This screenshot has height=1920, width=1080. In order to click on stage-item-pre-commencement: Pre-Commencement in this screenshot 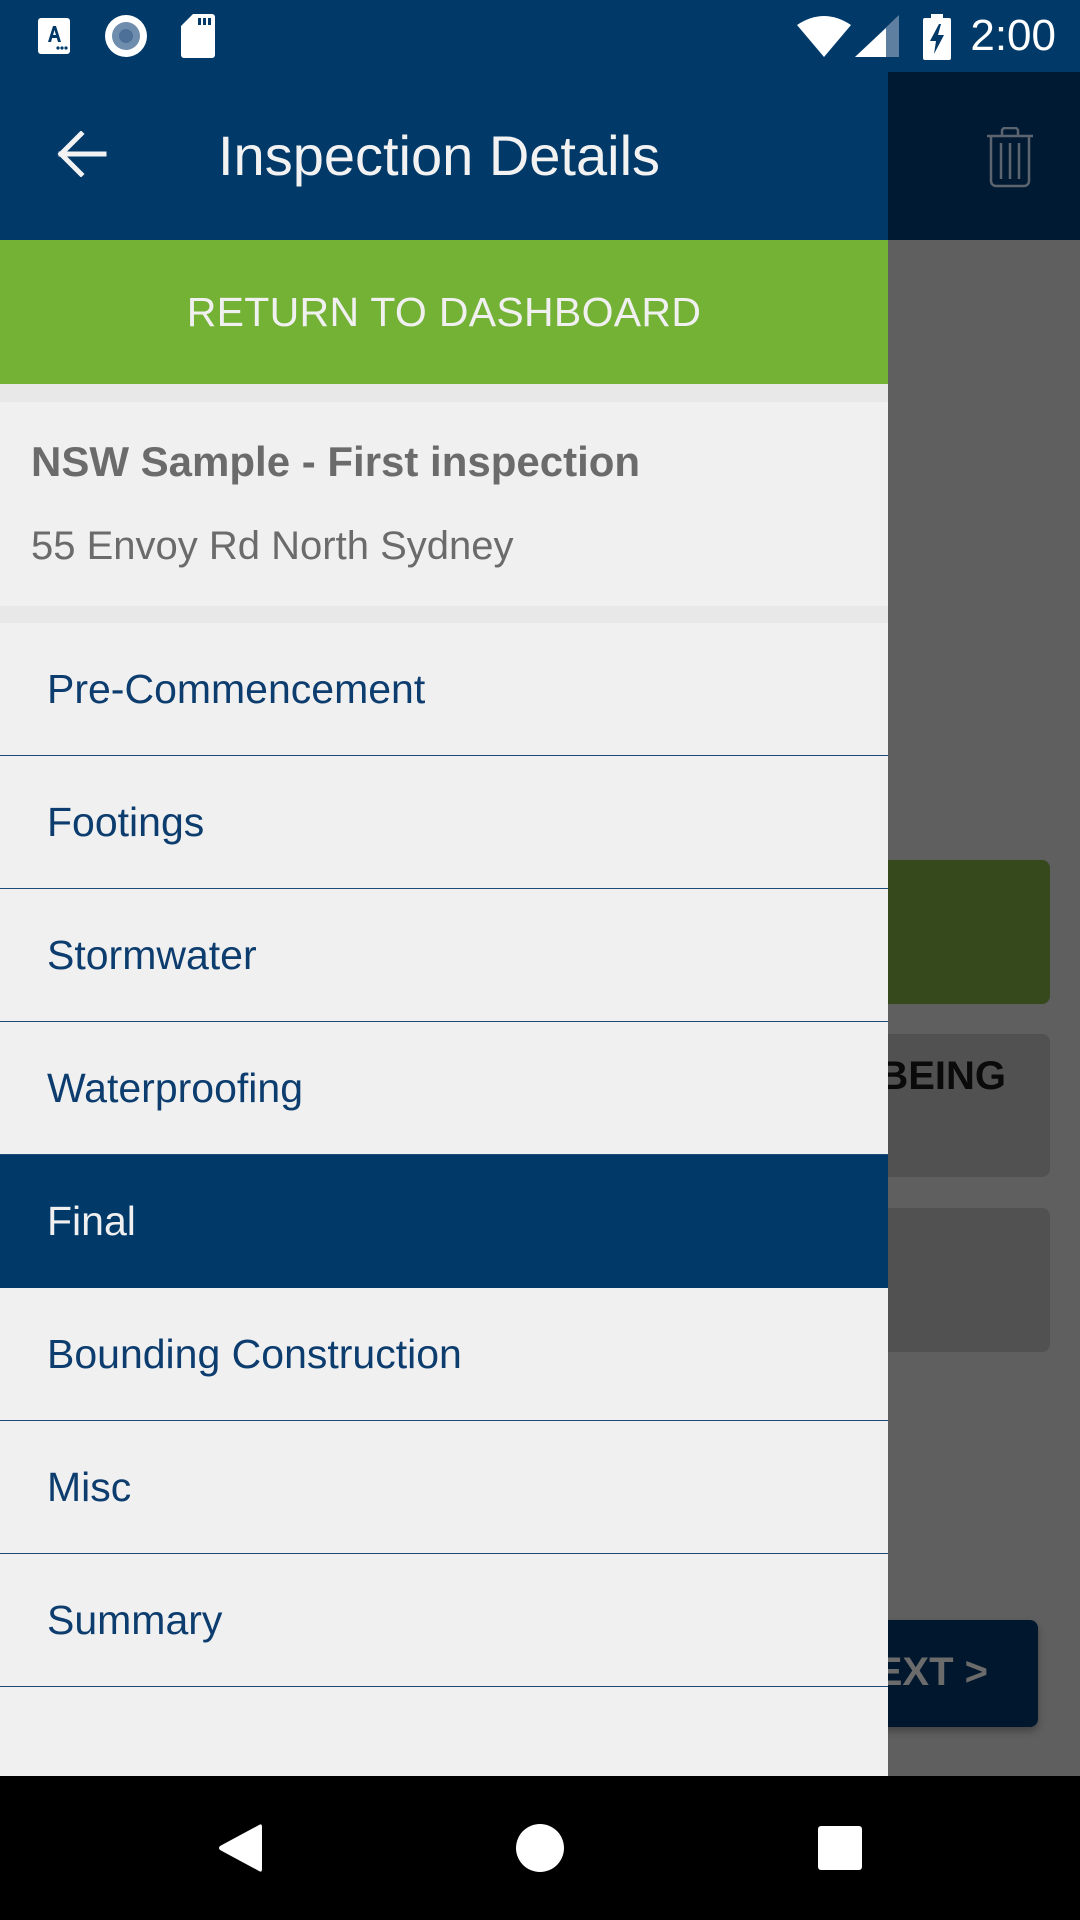, I will do `click(444, 689)`.